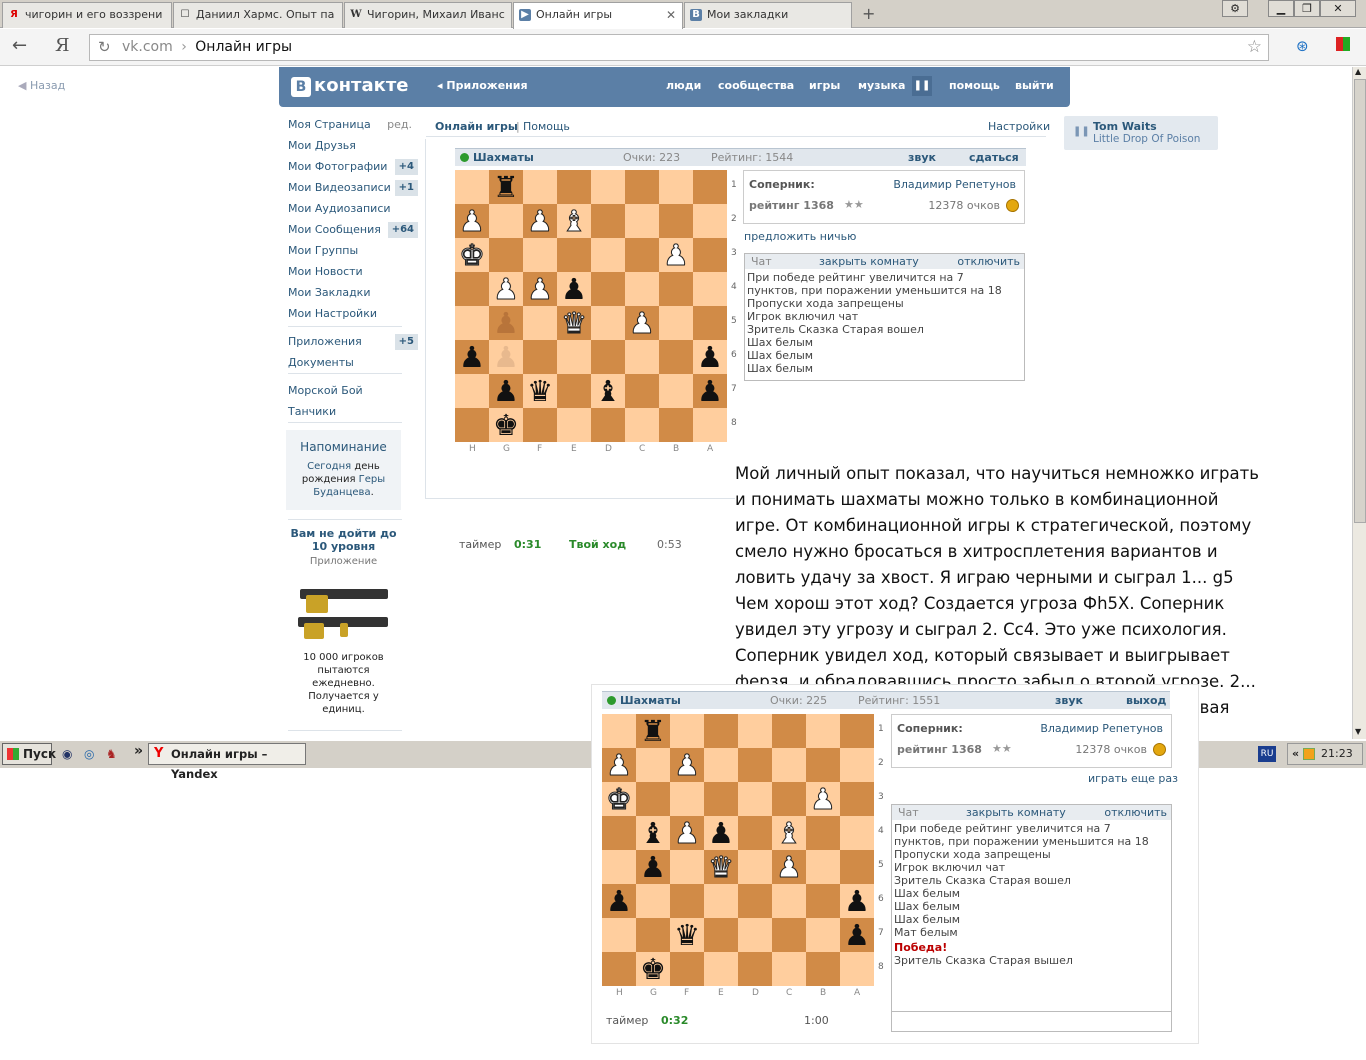  I want to click on sound-button: звук, so click(922, 158).